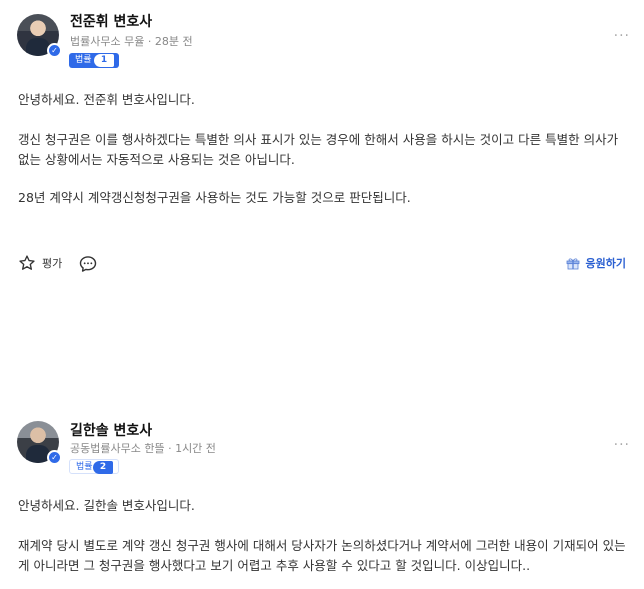 This screenshot has width=644, height=589. Describe the element at coordinates (106, 505) in the screenshot. I see `greeting-text: 안녕하세요. 길한솔 변호사입니다.` at that location.